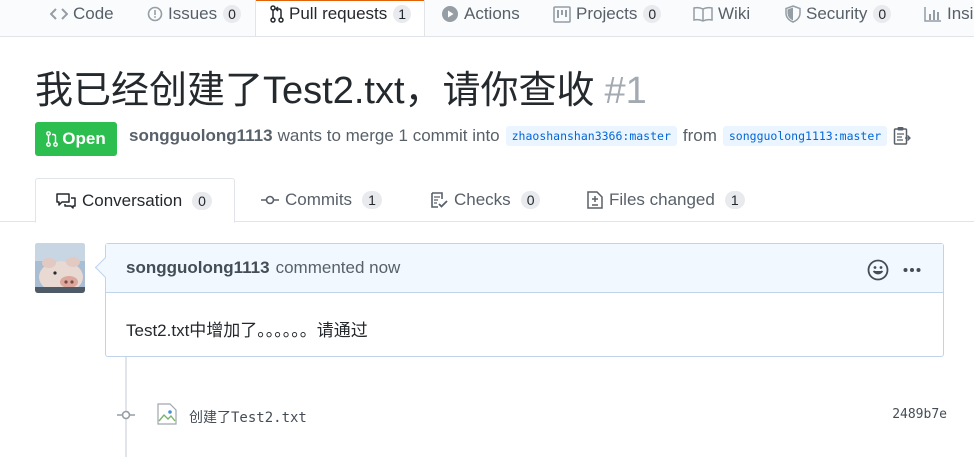 The height and width of the screenshot is (457, 974). Describe the element at coordinates (562, 14) in the screenshot. I see `project-icon` at that location.